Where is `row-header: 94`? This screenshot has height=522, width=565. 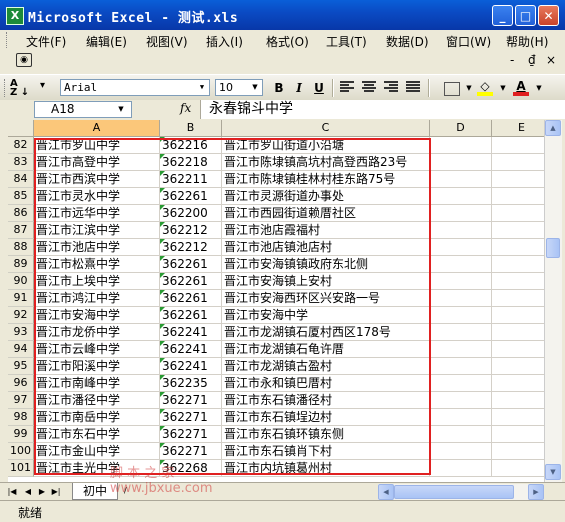 row-header: 94 is located at coordinates (21, 349).